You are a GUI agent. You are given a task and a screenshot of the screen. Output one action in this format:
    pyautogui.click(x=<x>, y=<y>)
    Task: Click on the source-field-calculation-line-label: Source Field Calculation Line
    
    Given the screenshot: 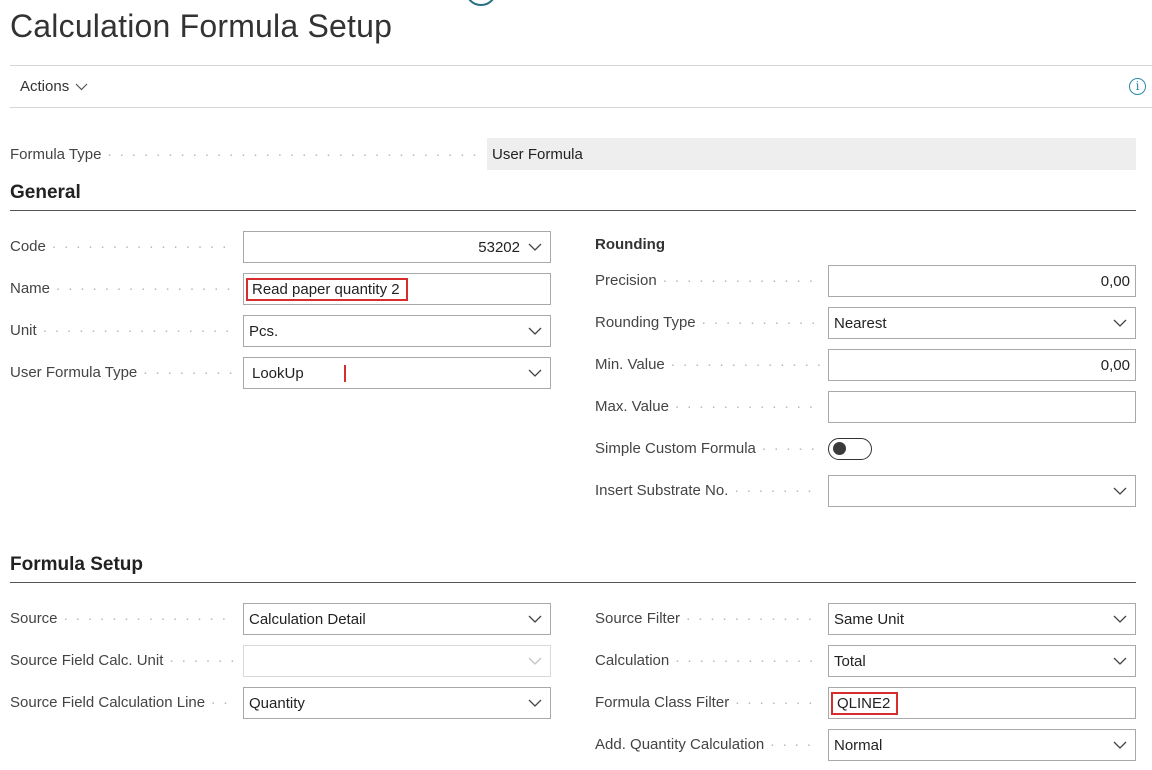 What is the action you would take?
    pyautogui.click(x=122, y=702)
    